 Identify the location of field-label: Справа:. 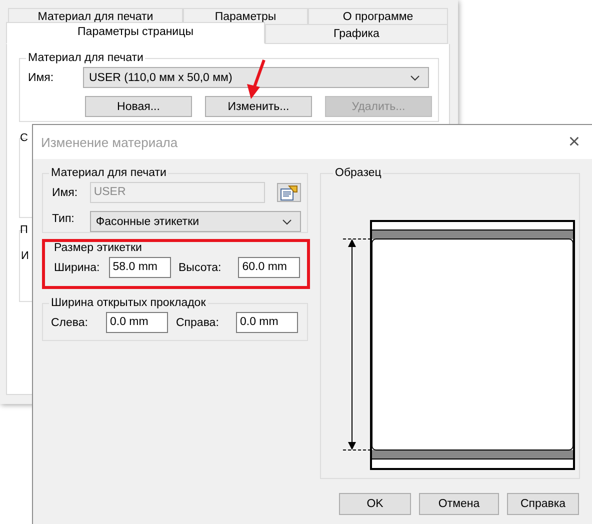
(198, 322).